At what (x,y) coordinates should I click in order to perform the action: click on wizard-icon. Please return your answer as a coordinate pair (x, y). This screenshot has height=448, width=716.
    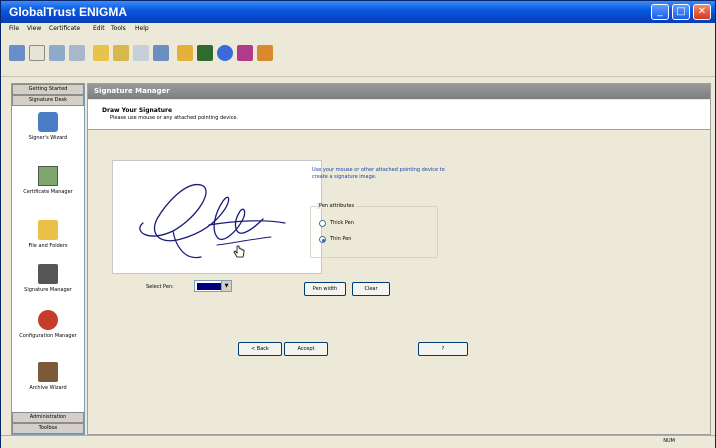
    Looking at the image, I should click on (17, 53).